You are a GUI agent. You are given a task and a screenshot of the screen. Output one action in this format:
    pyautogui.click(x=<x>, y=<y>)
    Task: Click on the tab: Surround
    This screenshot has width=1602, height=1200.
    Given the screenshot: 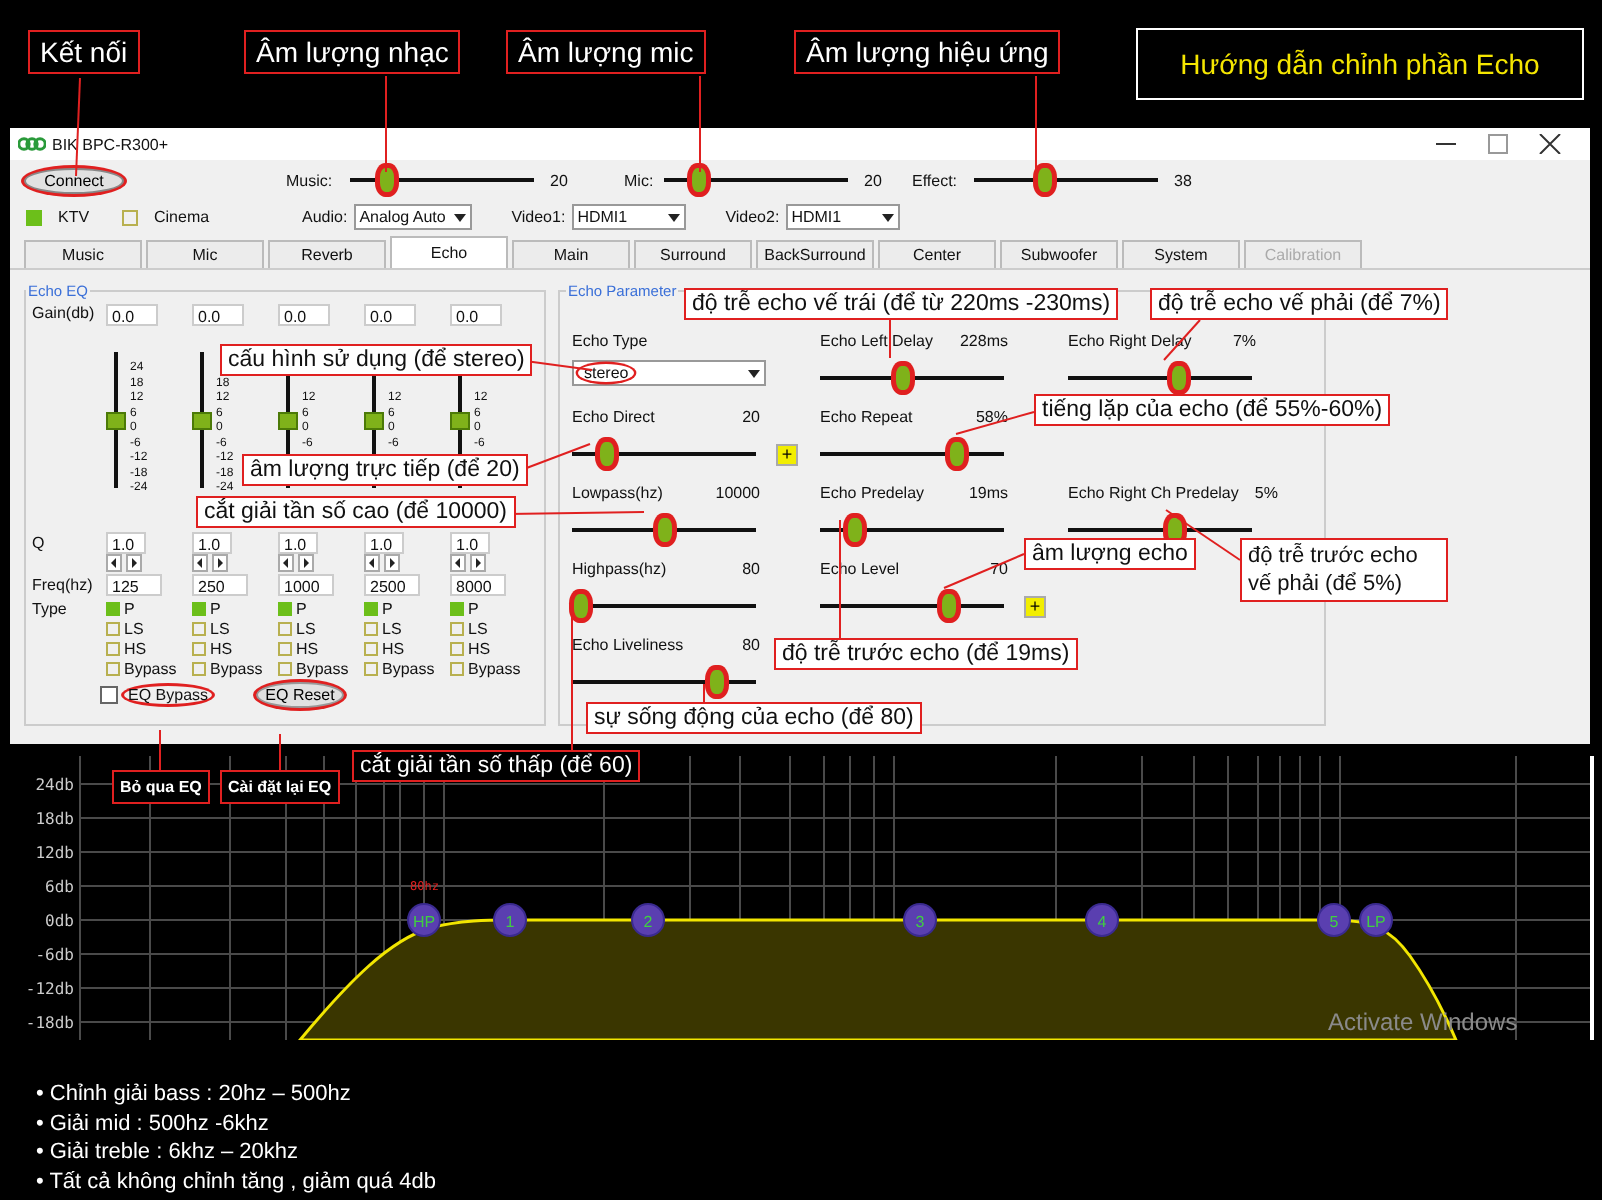 What is the action you would take?
    pyautogui.click(x=693, y=254)
    